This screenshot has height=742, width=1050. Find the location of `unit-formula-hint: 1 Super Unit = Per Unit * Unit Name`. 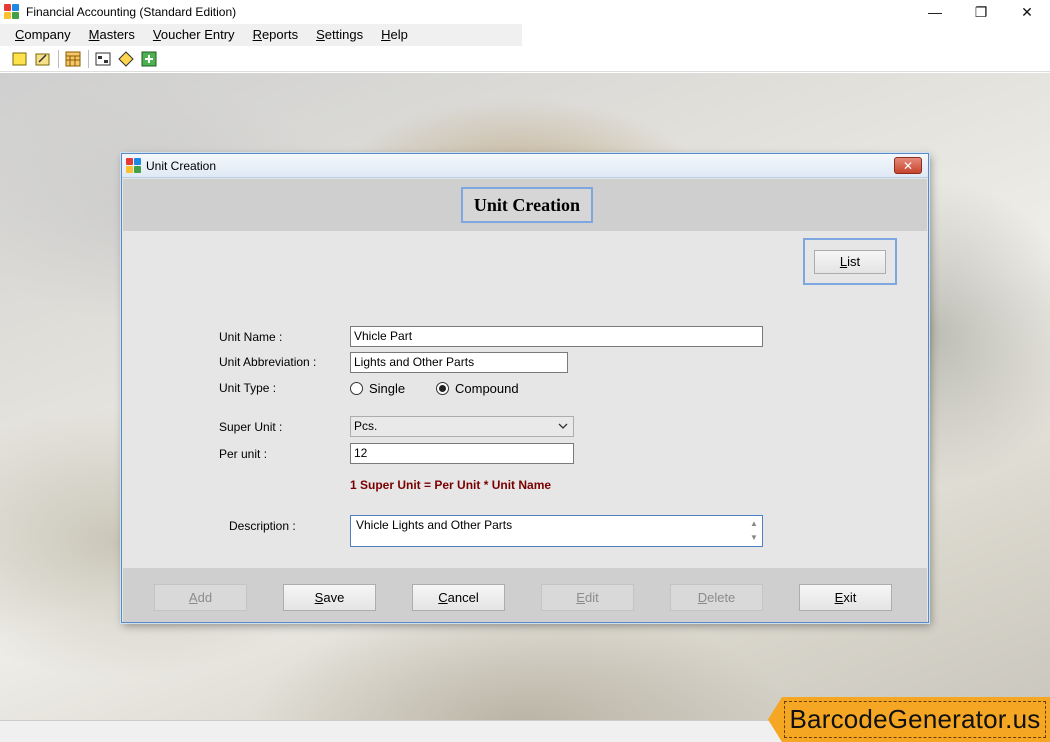

unit-formula-hint: 1 Super Unit = Per Unit * Unit Name is located at coordinates (451, 485).